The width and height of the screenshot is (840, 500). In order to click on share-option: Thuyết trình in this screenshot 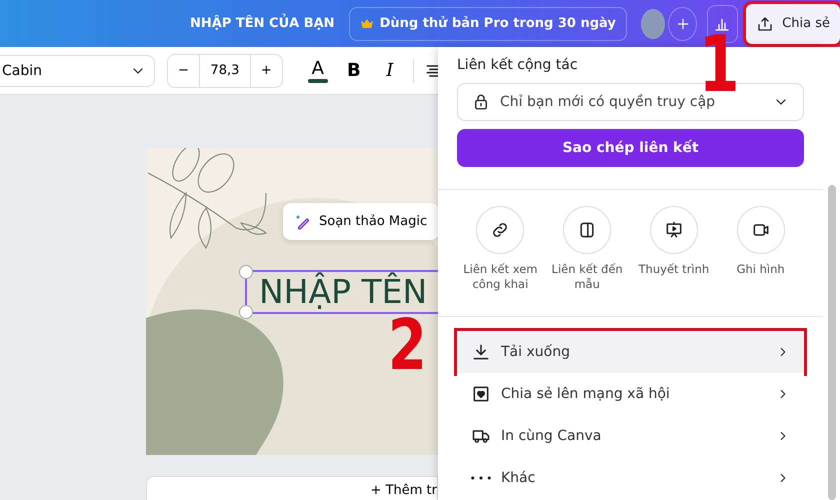, I will do `click(674, 250)`.